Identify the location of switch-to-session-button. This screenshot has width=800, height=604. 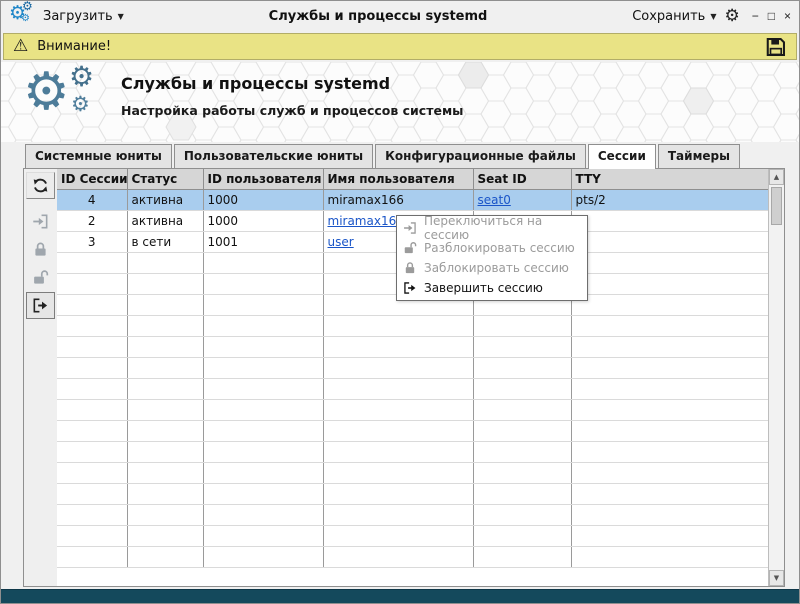
(40, 221).